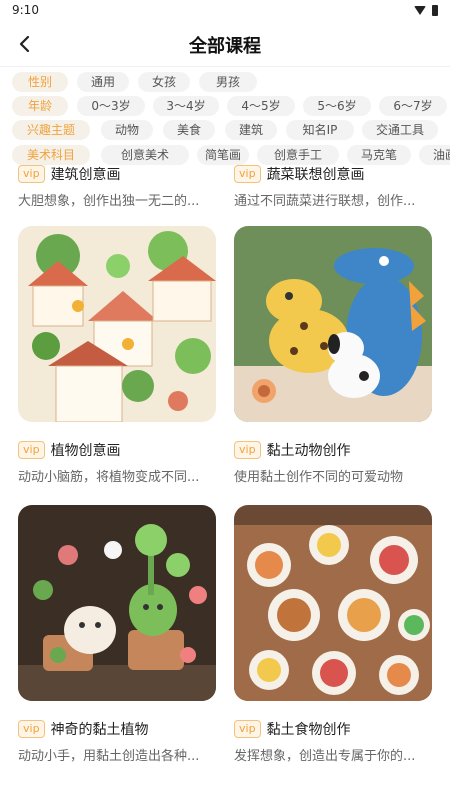 The height and width of the screenshot is (800, 450). What do you see at coordinates (435, 10) in the screenshot?
I see `battery-icon` at bounding box center [435, 10].